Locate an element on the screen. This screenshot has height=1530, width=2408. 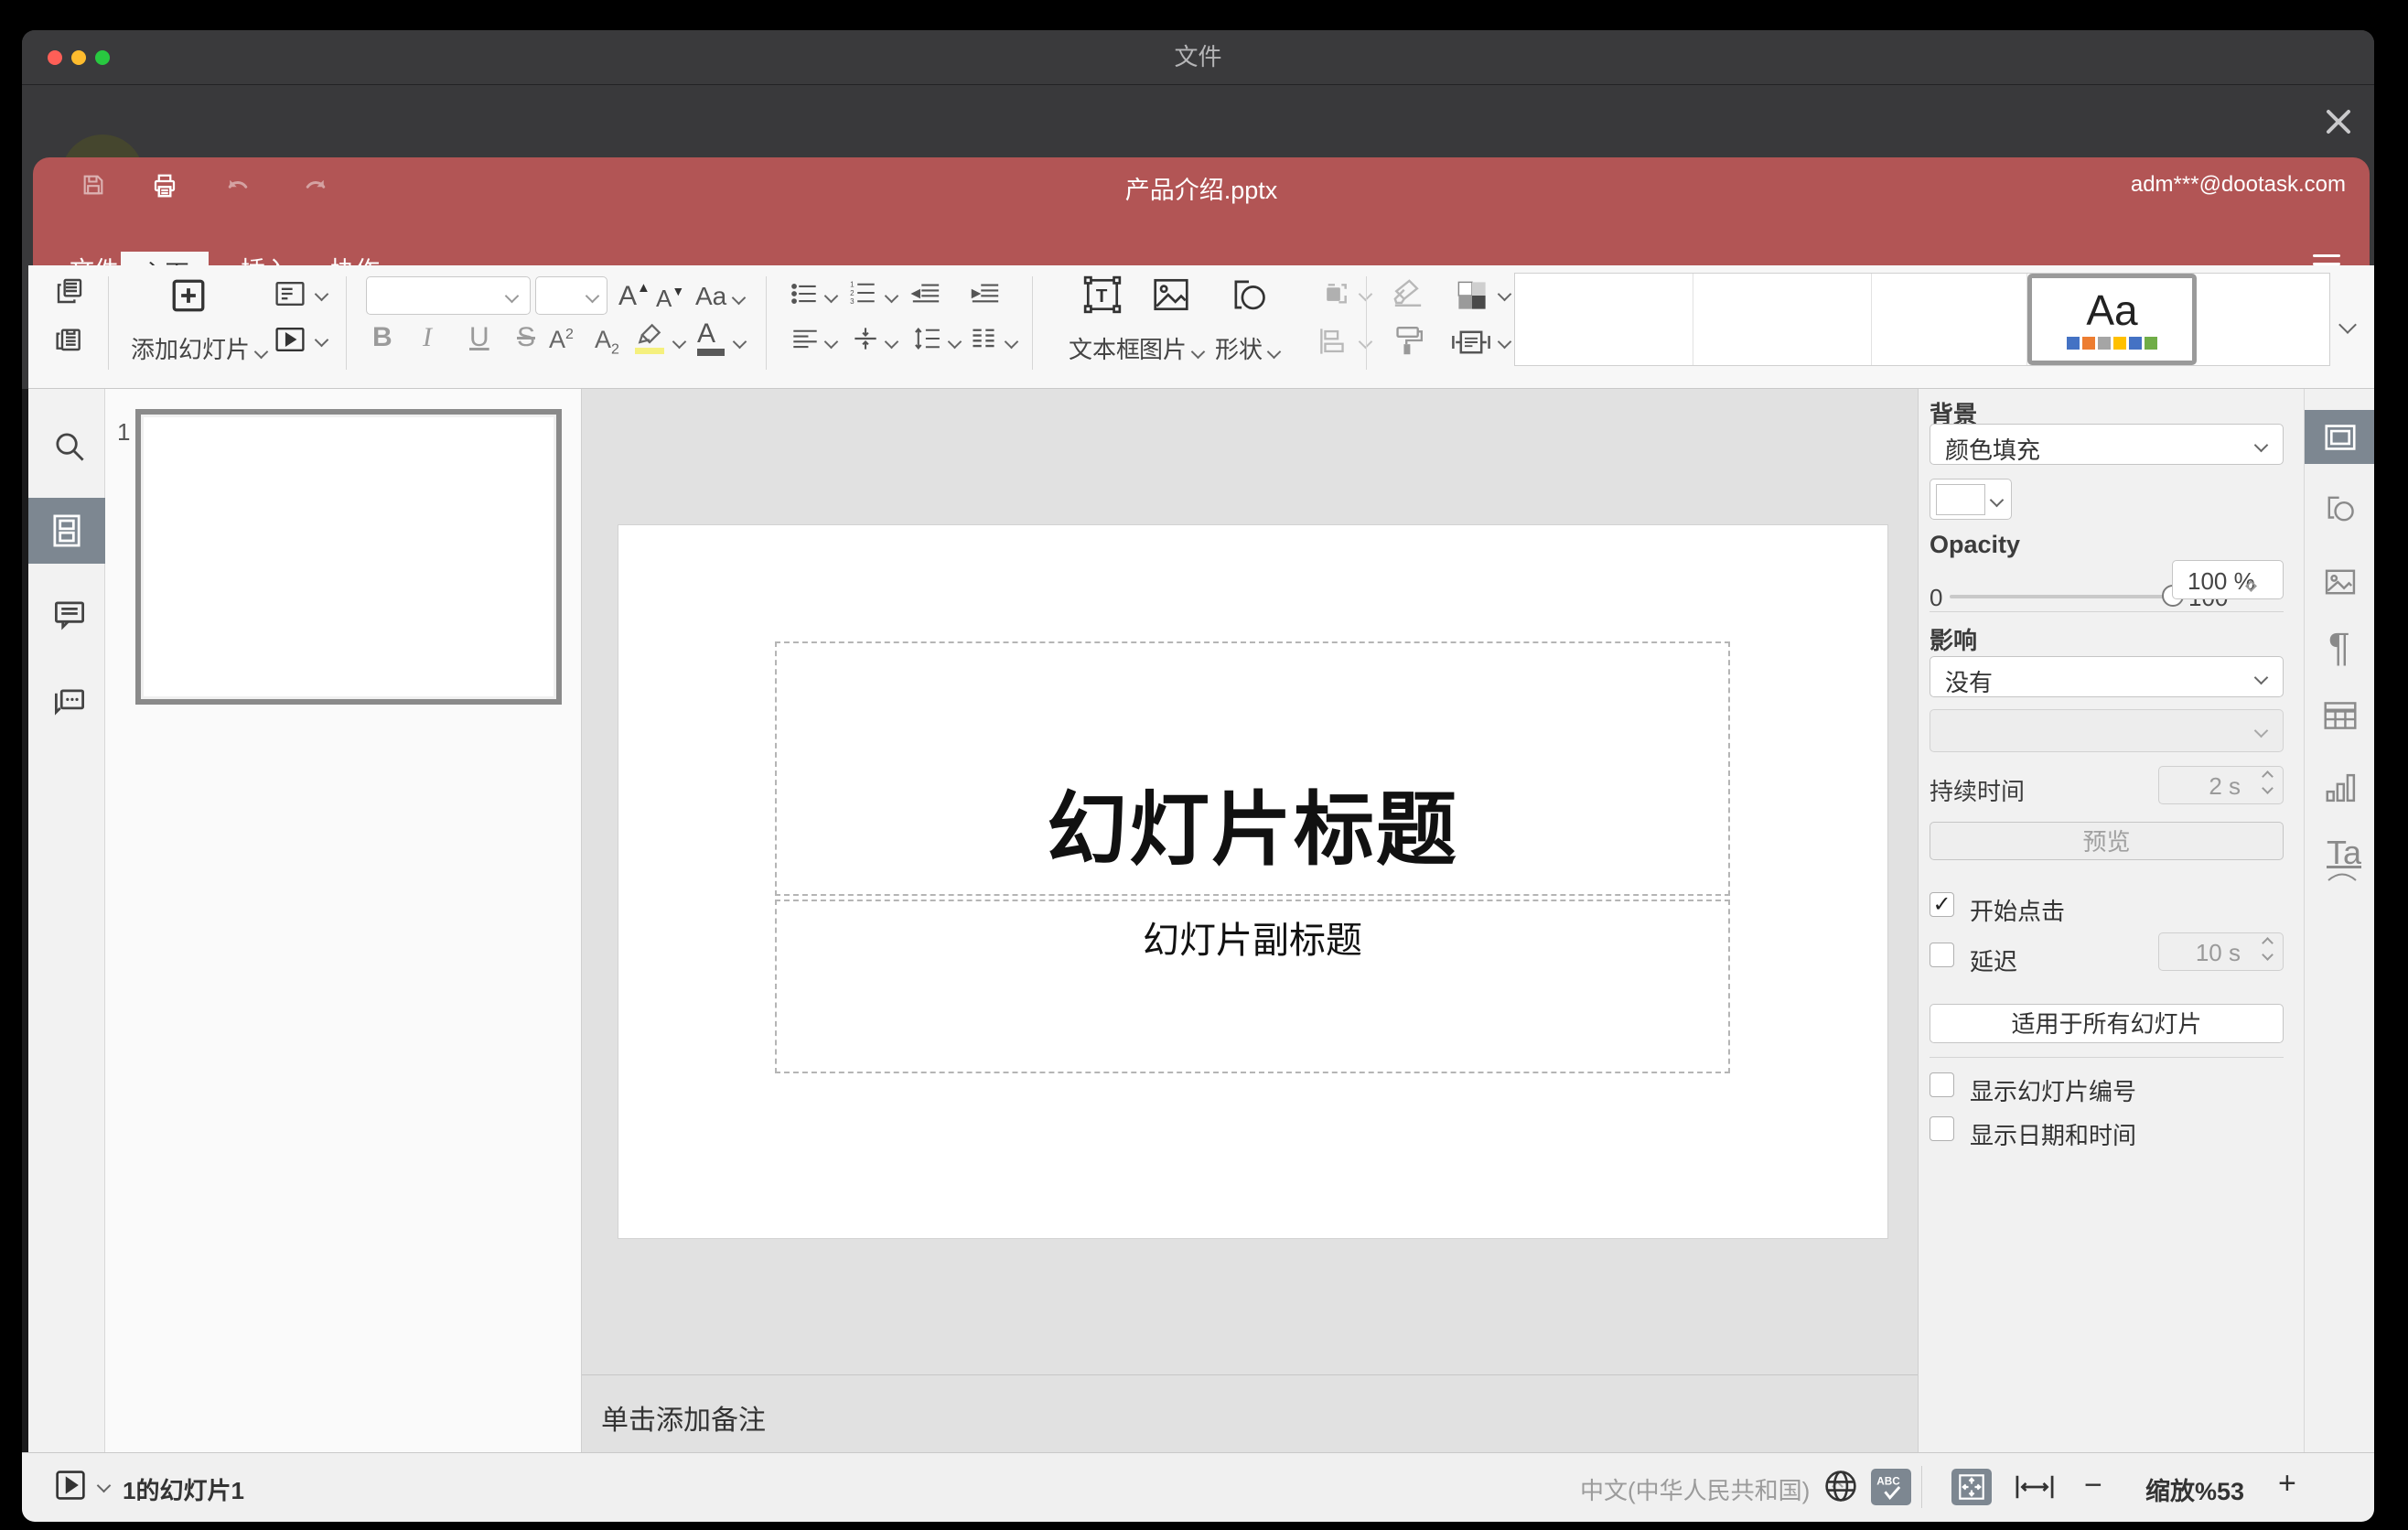
close-dialog-icon is located at coordinates (2338, 121).